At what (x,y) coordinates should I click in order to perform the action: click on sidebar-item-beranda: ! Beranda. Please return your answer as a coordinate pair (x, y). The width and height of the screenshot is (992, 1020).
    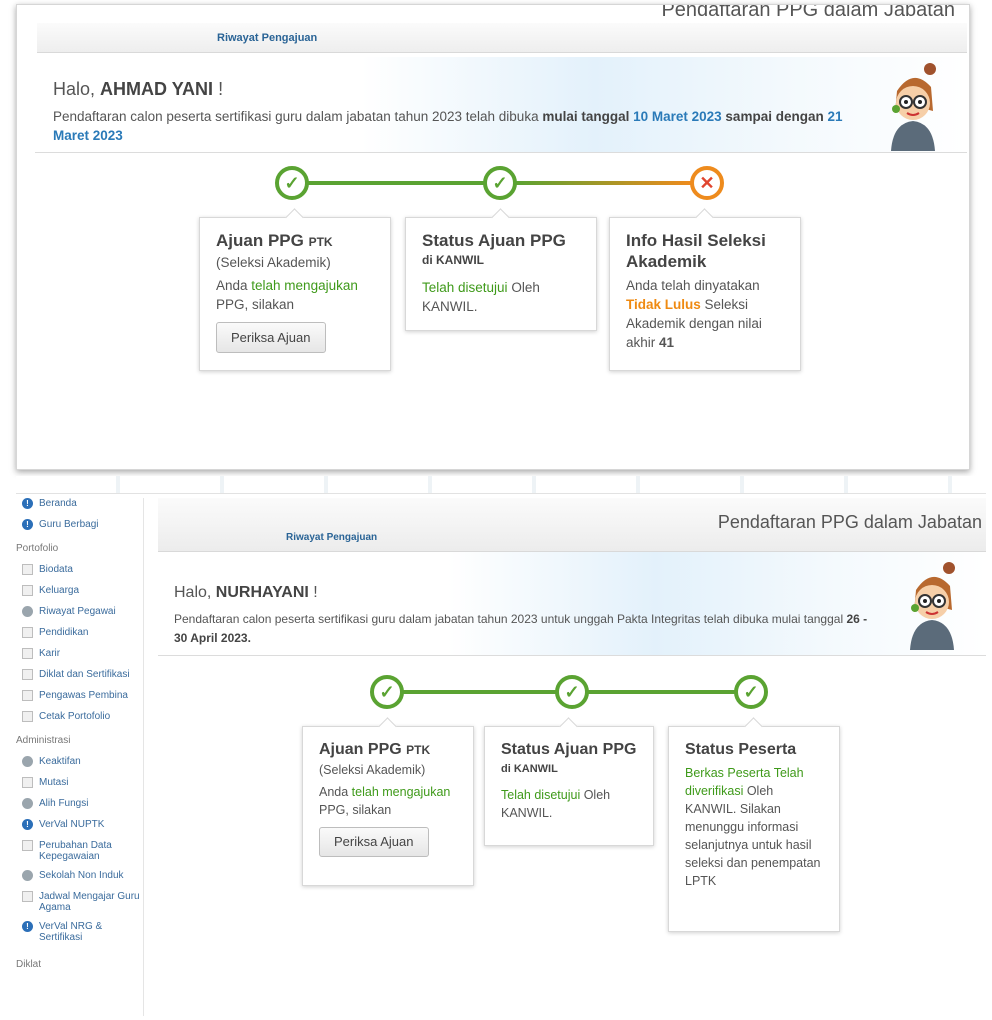
    Looking at the image, I should click on (79, 508).